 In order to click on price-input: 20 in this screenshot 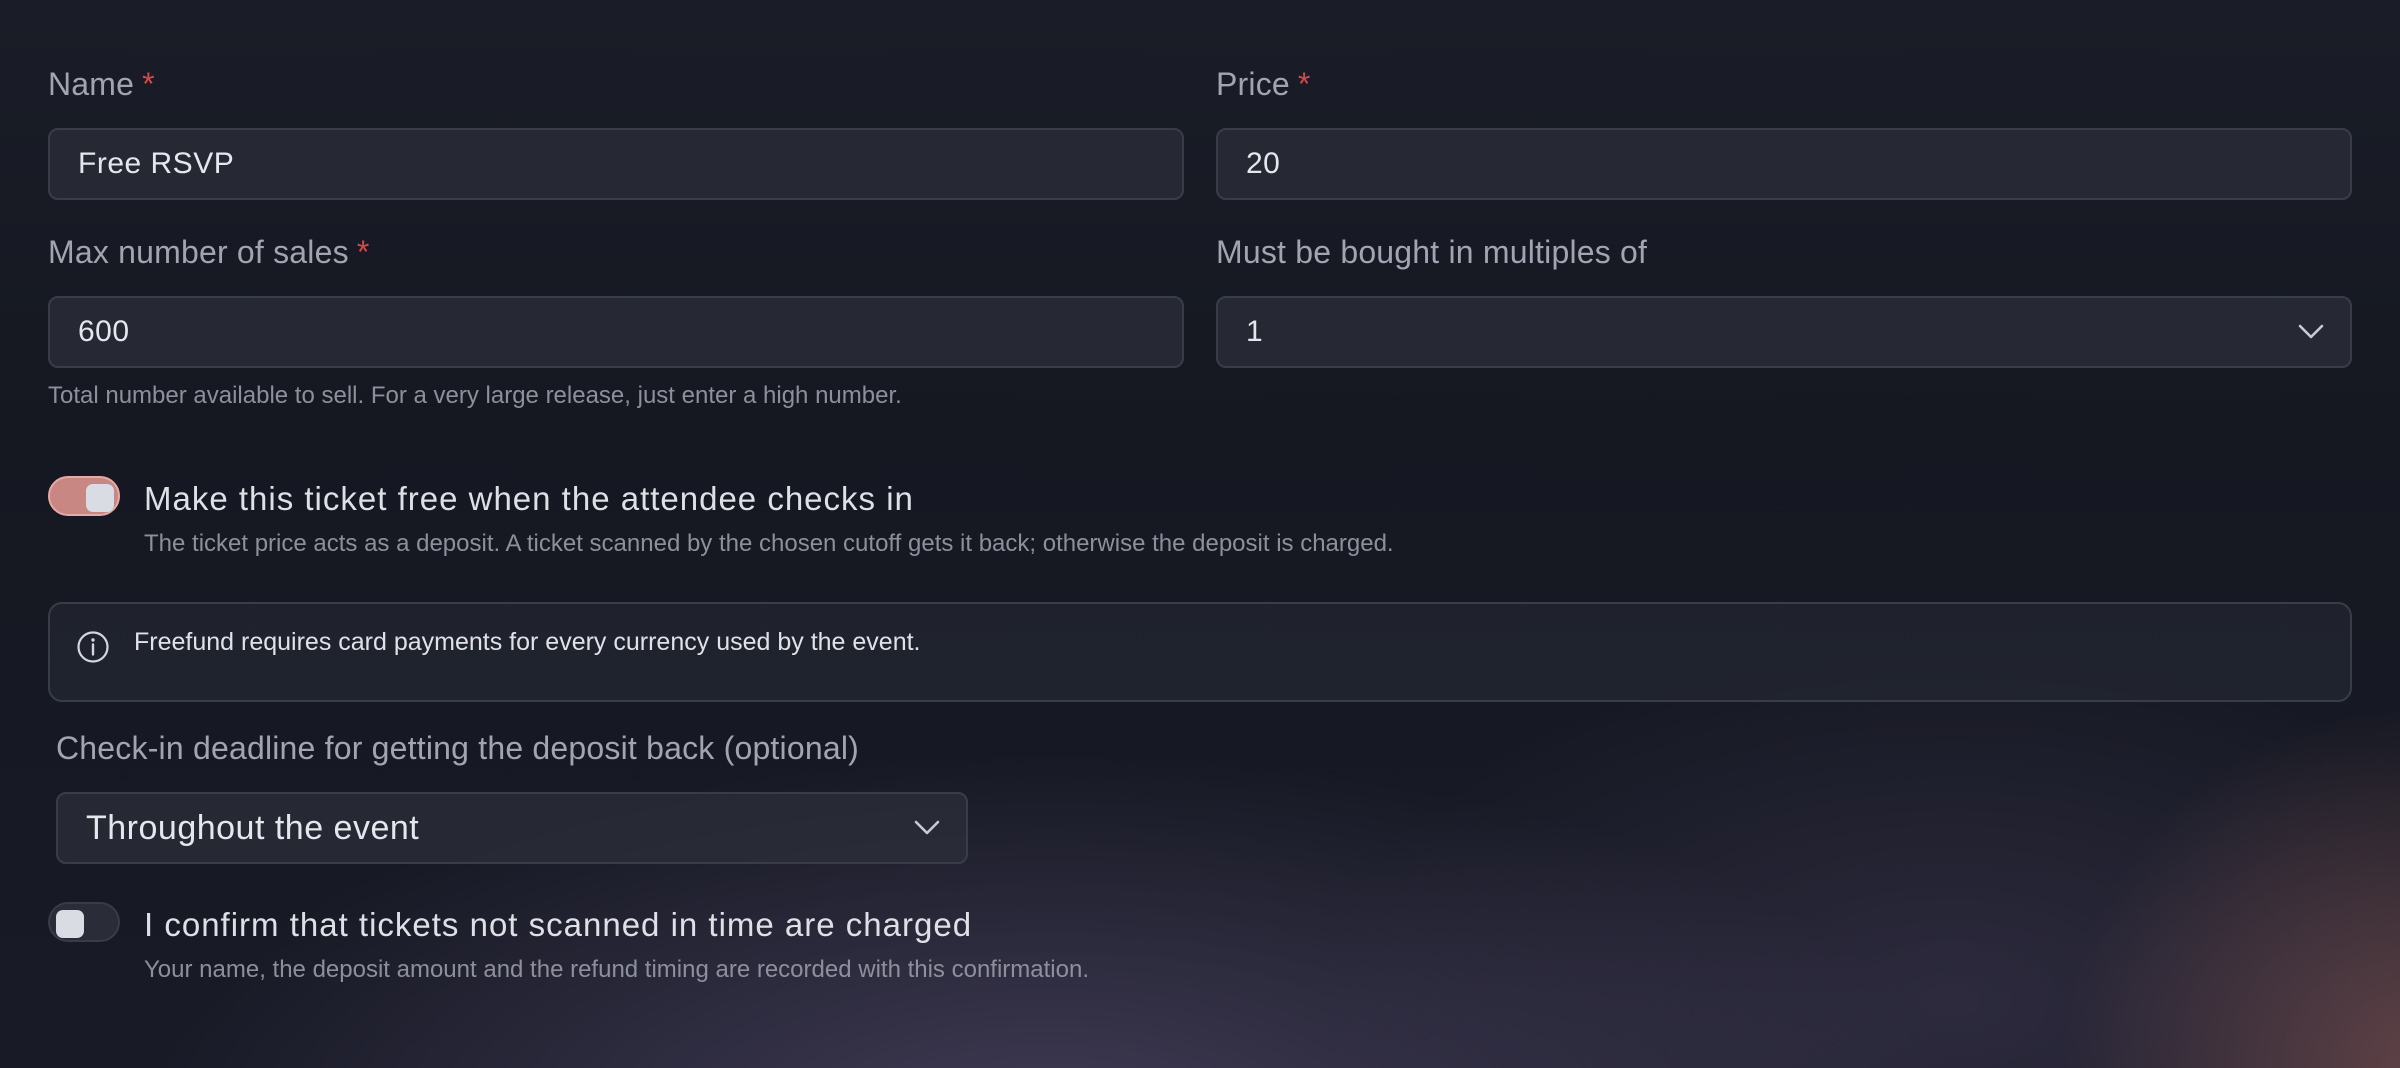, I will do `click(1784, 164)`.